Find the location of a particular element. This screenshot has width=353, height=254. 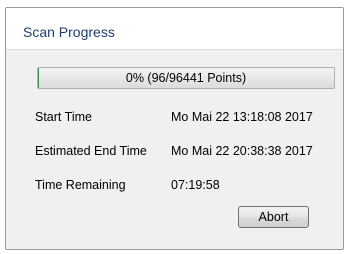

estimated-end-time-value: Mo Mai 22 20:38:38 2017 is located at coordinates (242, 151).